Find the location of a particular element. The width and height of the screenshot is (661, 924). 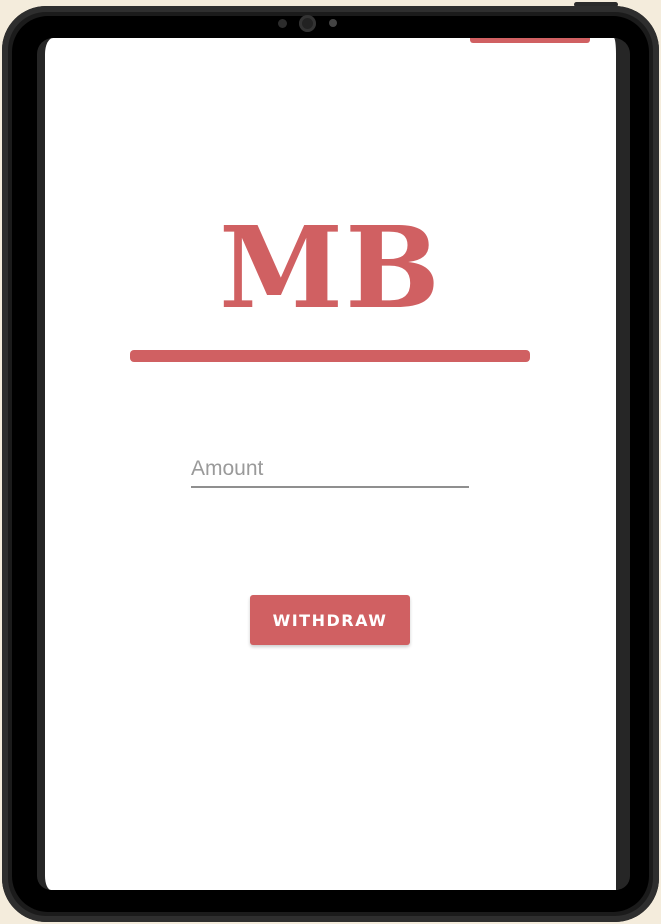

logo-underline is located at coordinates (330, 356).